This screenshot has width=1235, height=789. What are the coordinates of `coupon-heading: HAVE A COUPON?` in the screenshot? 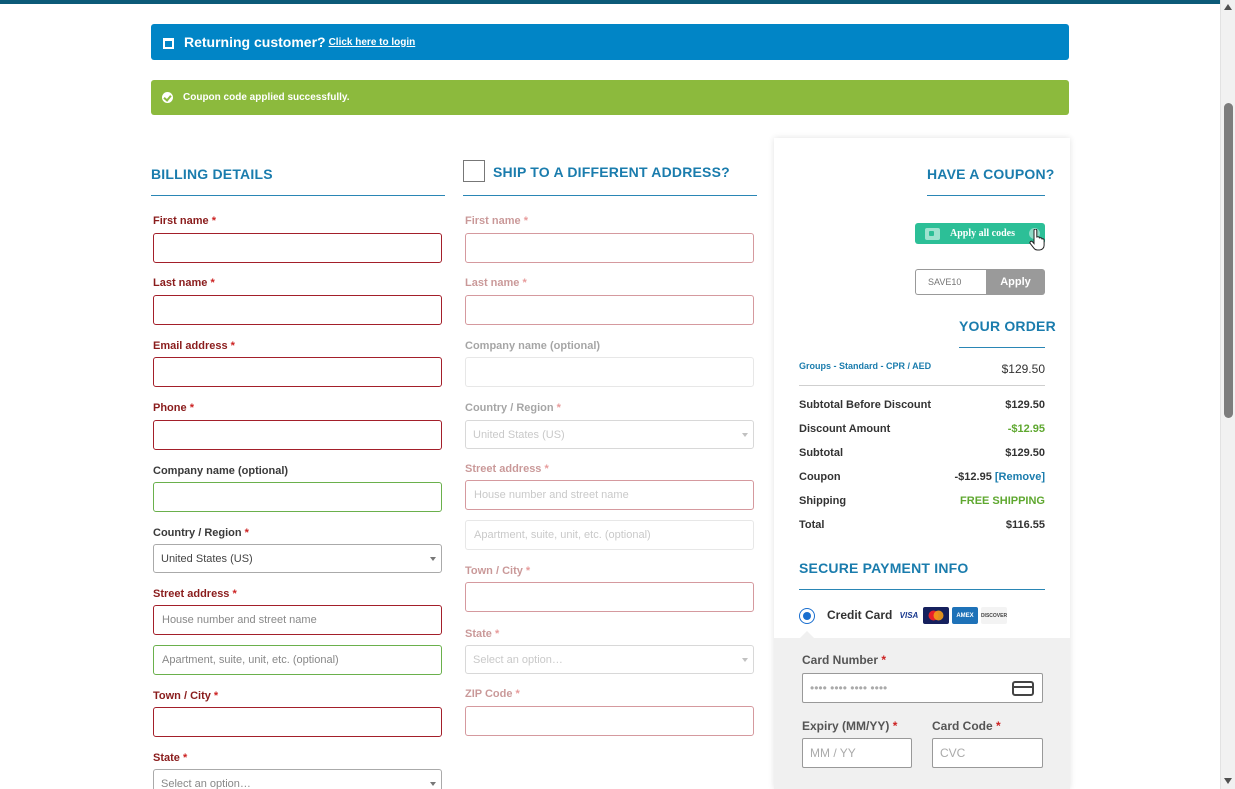 It's located at (991, 174).